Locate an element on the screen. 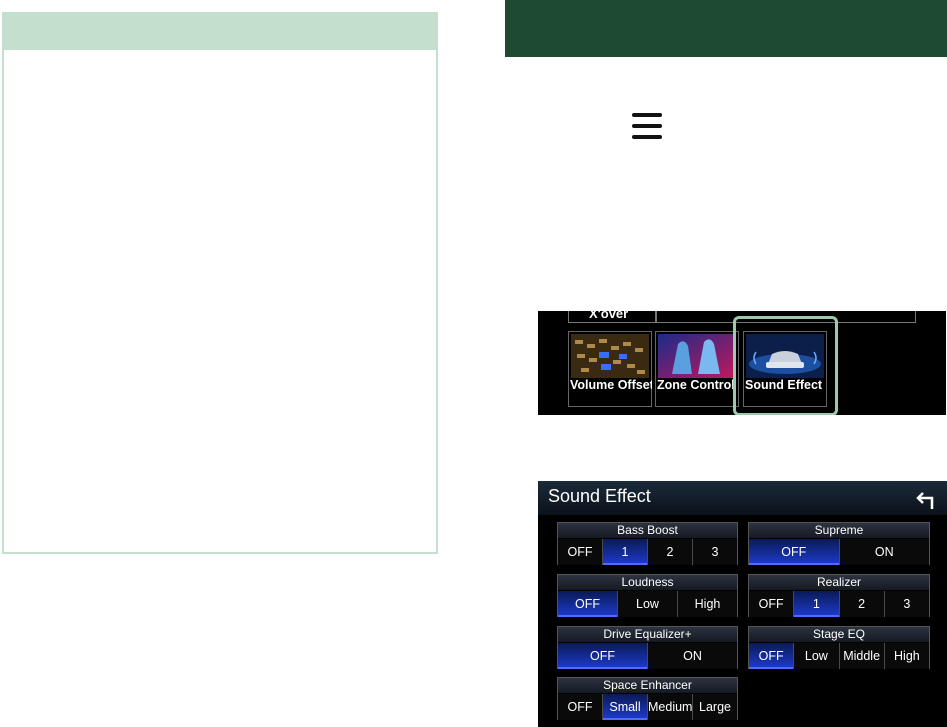  loudness-title: Loudness is located at coordinates (647, 582).